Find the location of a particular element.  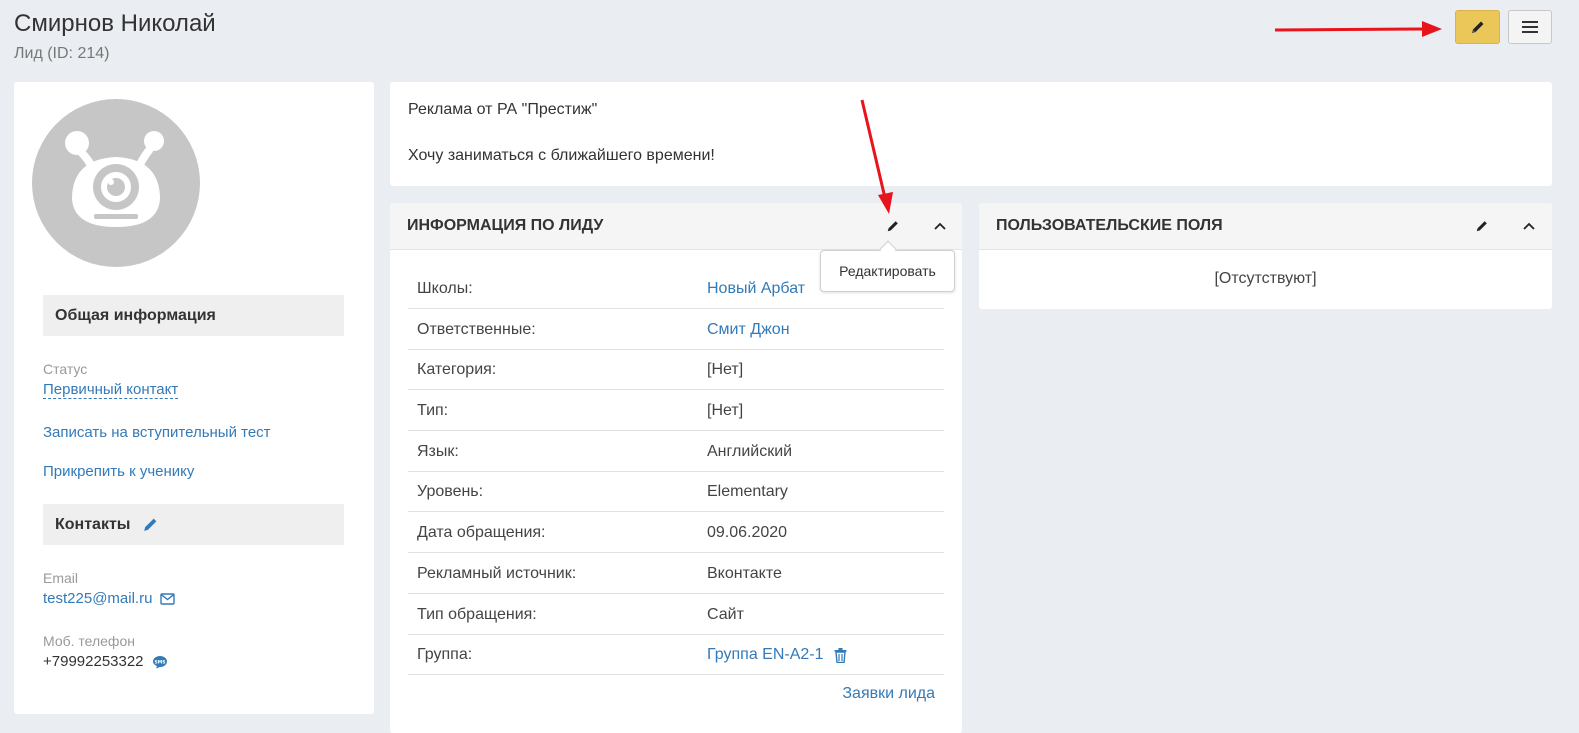

arrow-to-edit-button-icon is located at coordinates (1358, 29).